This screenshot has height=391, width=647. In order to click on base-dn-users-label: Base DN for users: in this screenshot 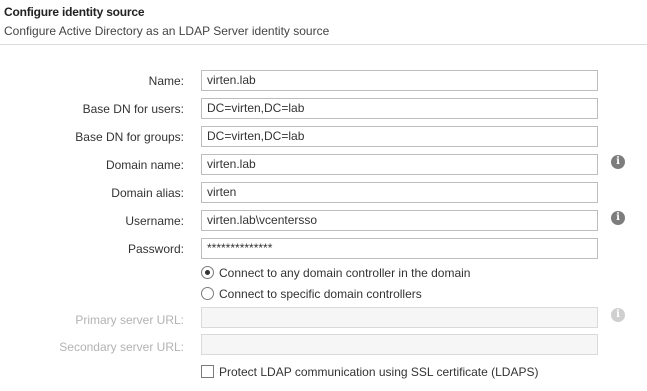, I will do `click(133, 109)`.